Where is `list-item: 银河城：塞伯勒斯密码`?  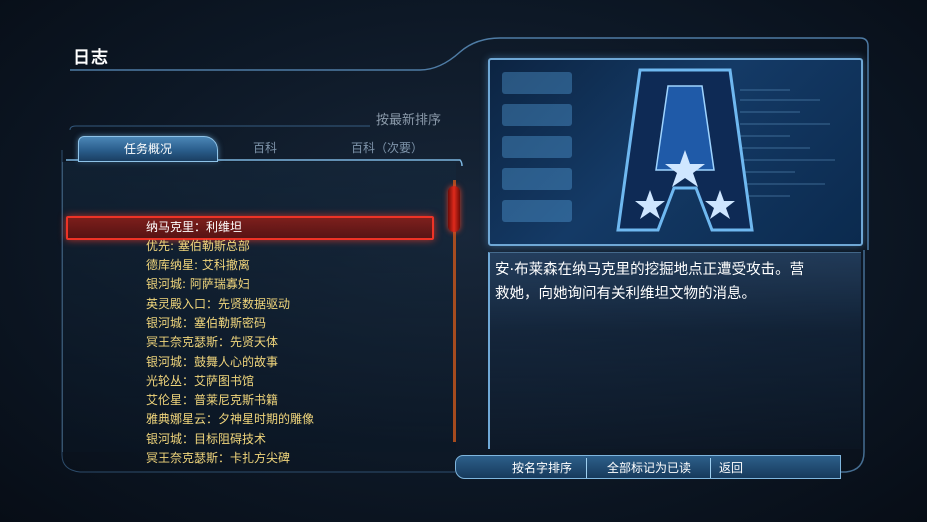 list-item: 银河城：塞伯勒斯密码 is located at coordinates (206, 323).